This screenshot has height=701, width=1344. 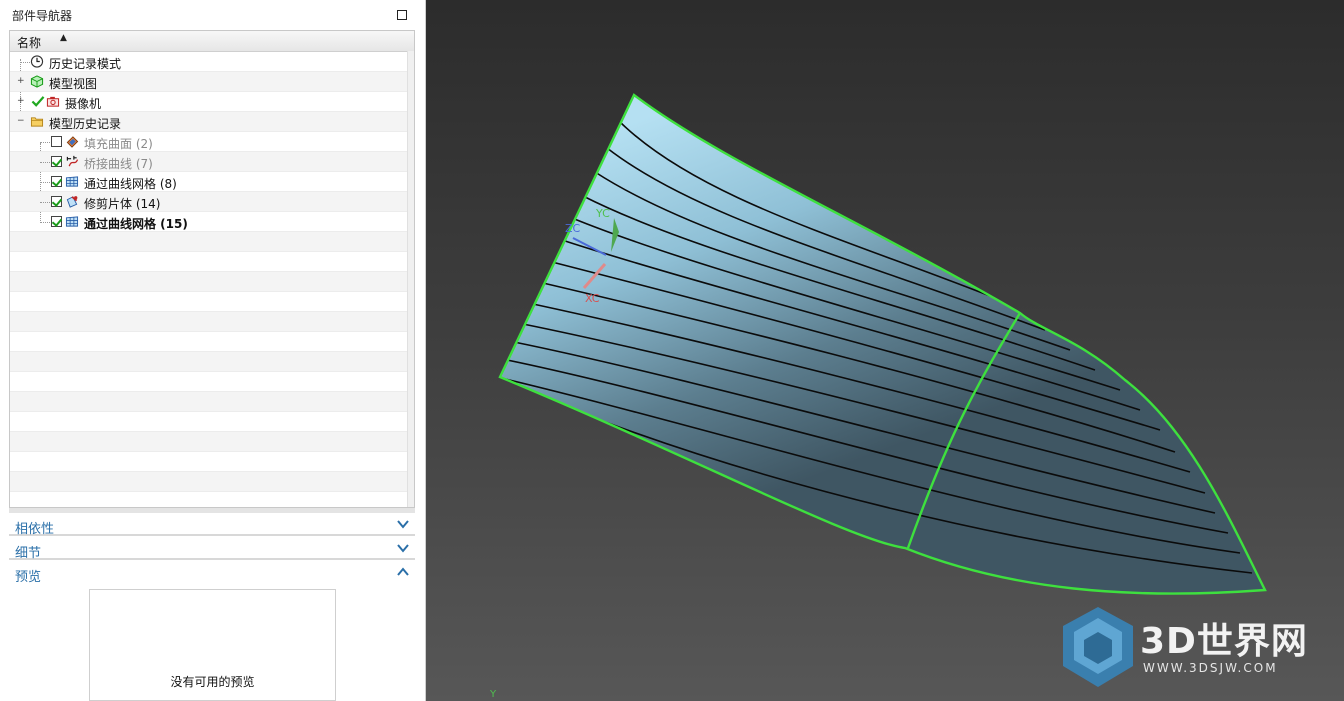 What do you see at coordinates (42, 16) in the screenshot?
I see `navigator-title: 部件导航器` at bounding box center [42, 16].